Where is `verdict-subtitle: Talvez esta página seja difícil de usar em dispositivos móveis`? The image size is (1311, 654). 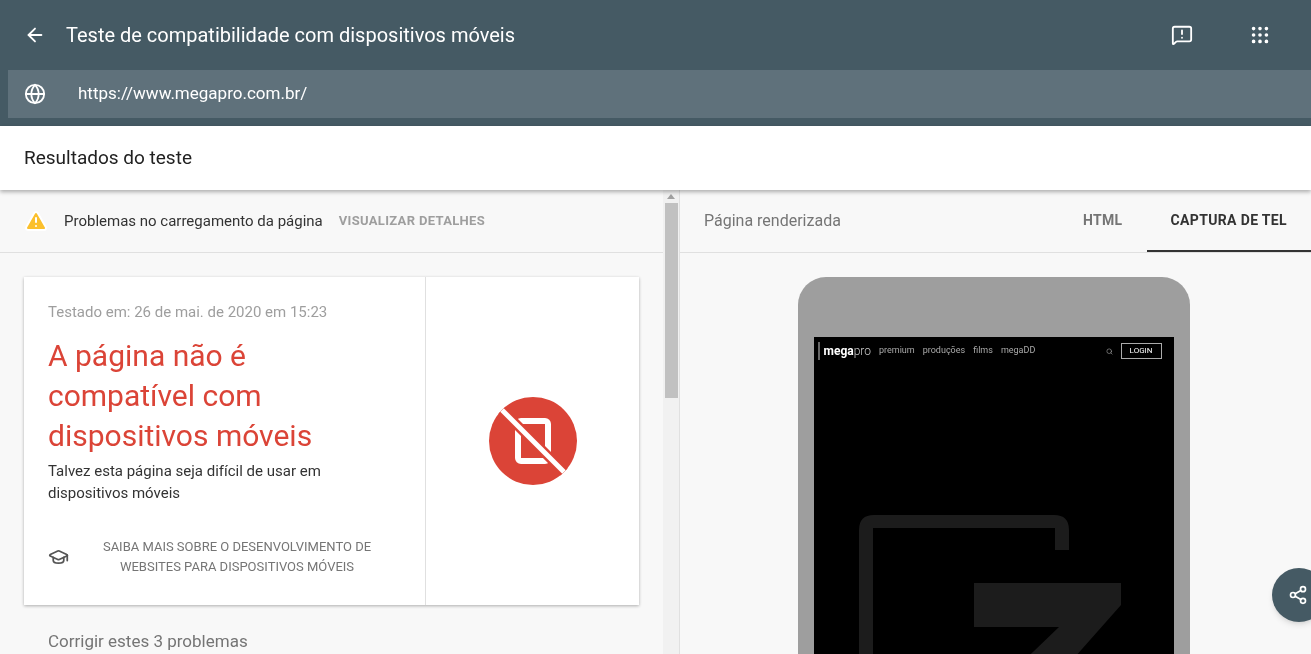
verdict-subtitle: Talvez esta página seja difícil de usar em dispositivos móveis is located at coordinates (185, 482).